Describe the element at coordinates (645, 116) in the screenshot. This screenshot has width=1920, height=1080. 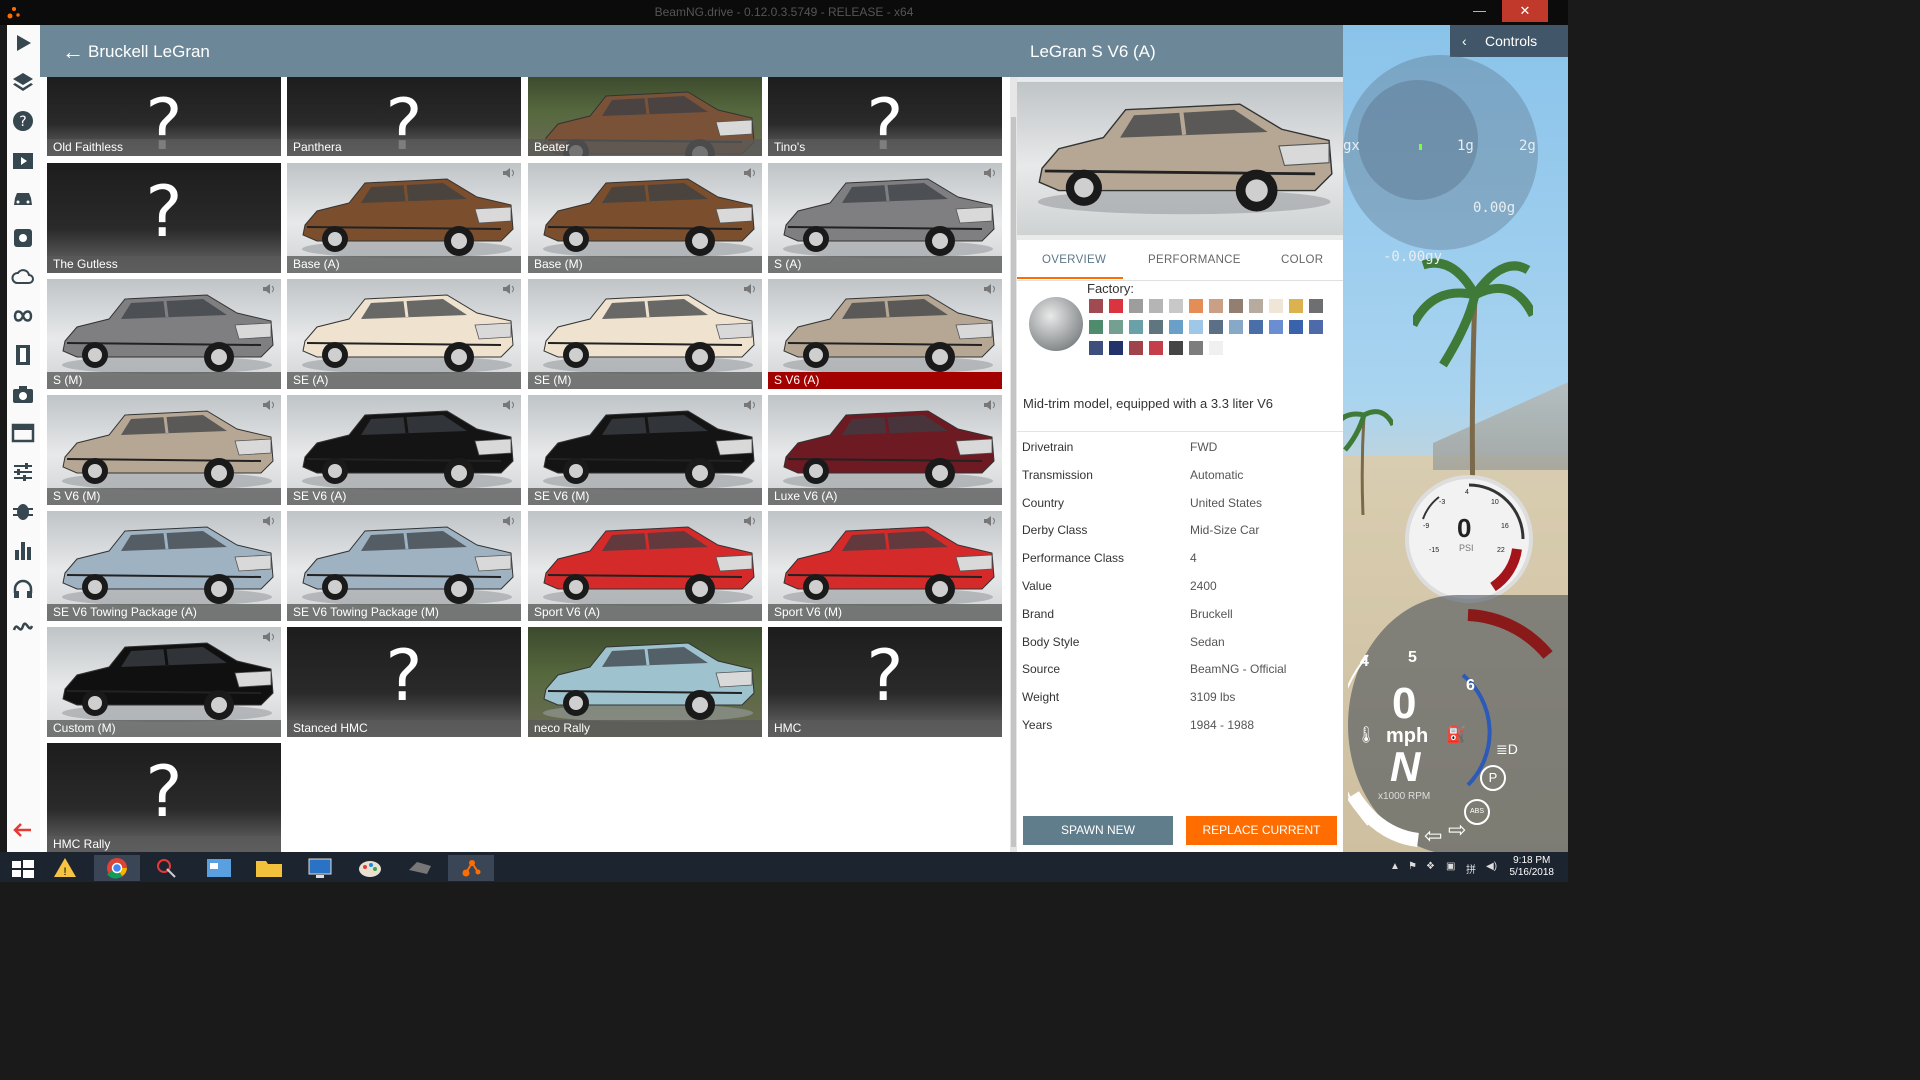
I see `vehicle-tile: Beater` at that location.